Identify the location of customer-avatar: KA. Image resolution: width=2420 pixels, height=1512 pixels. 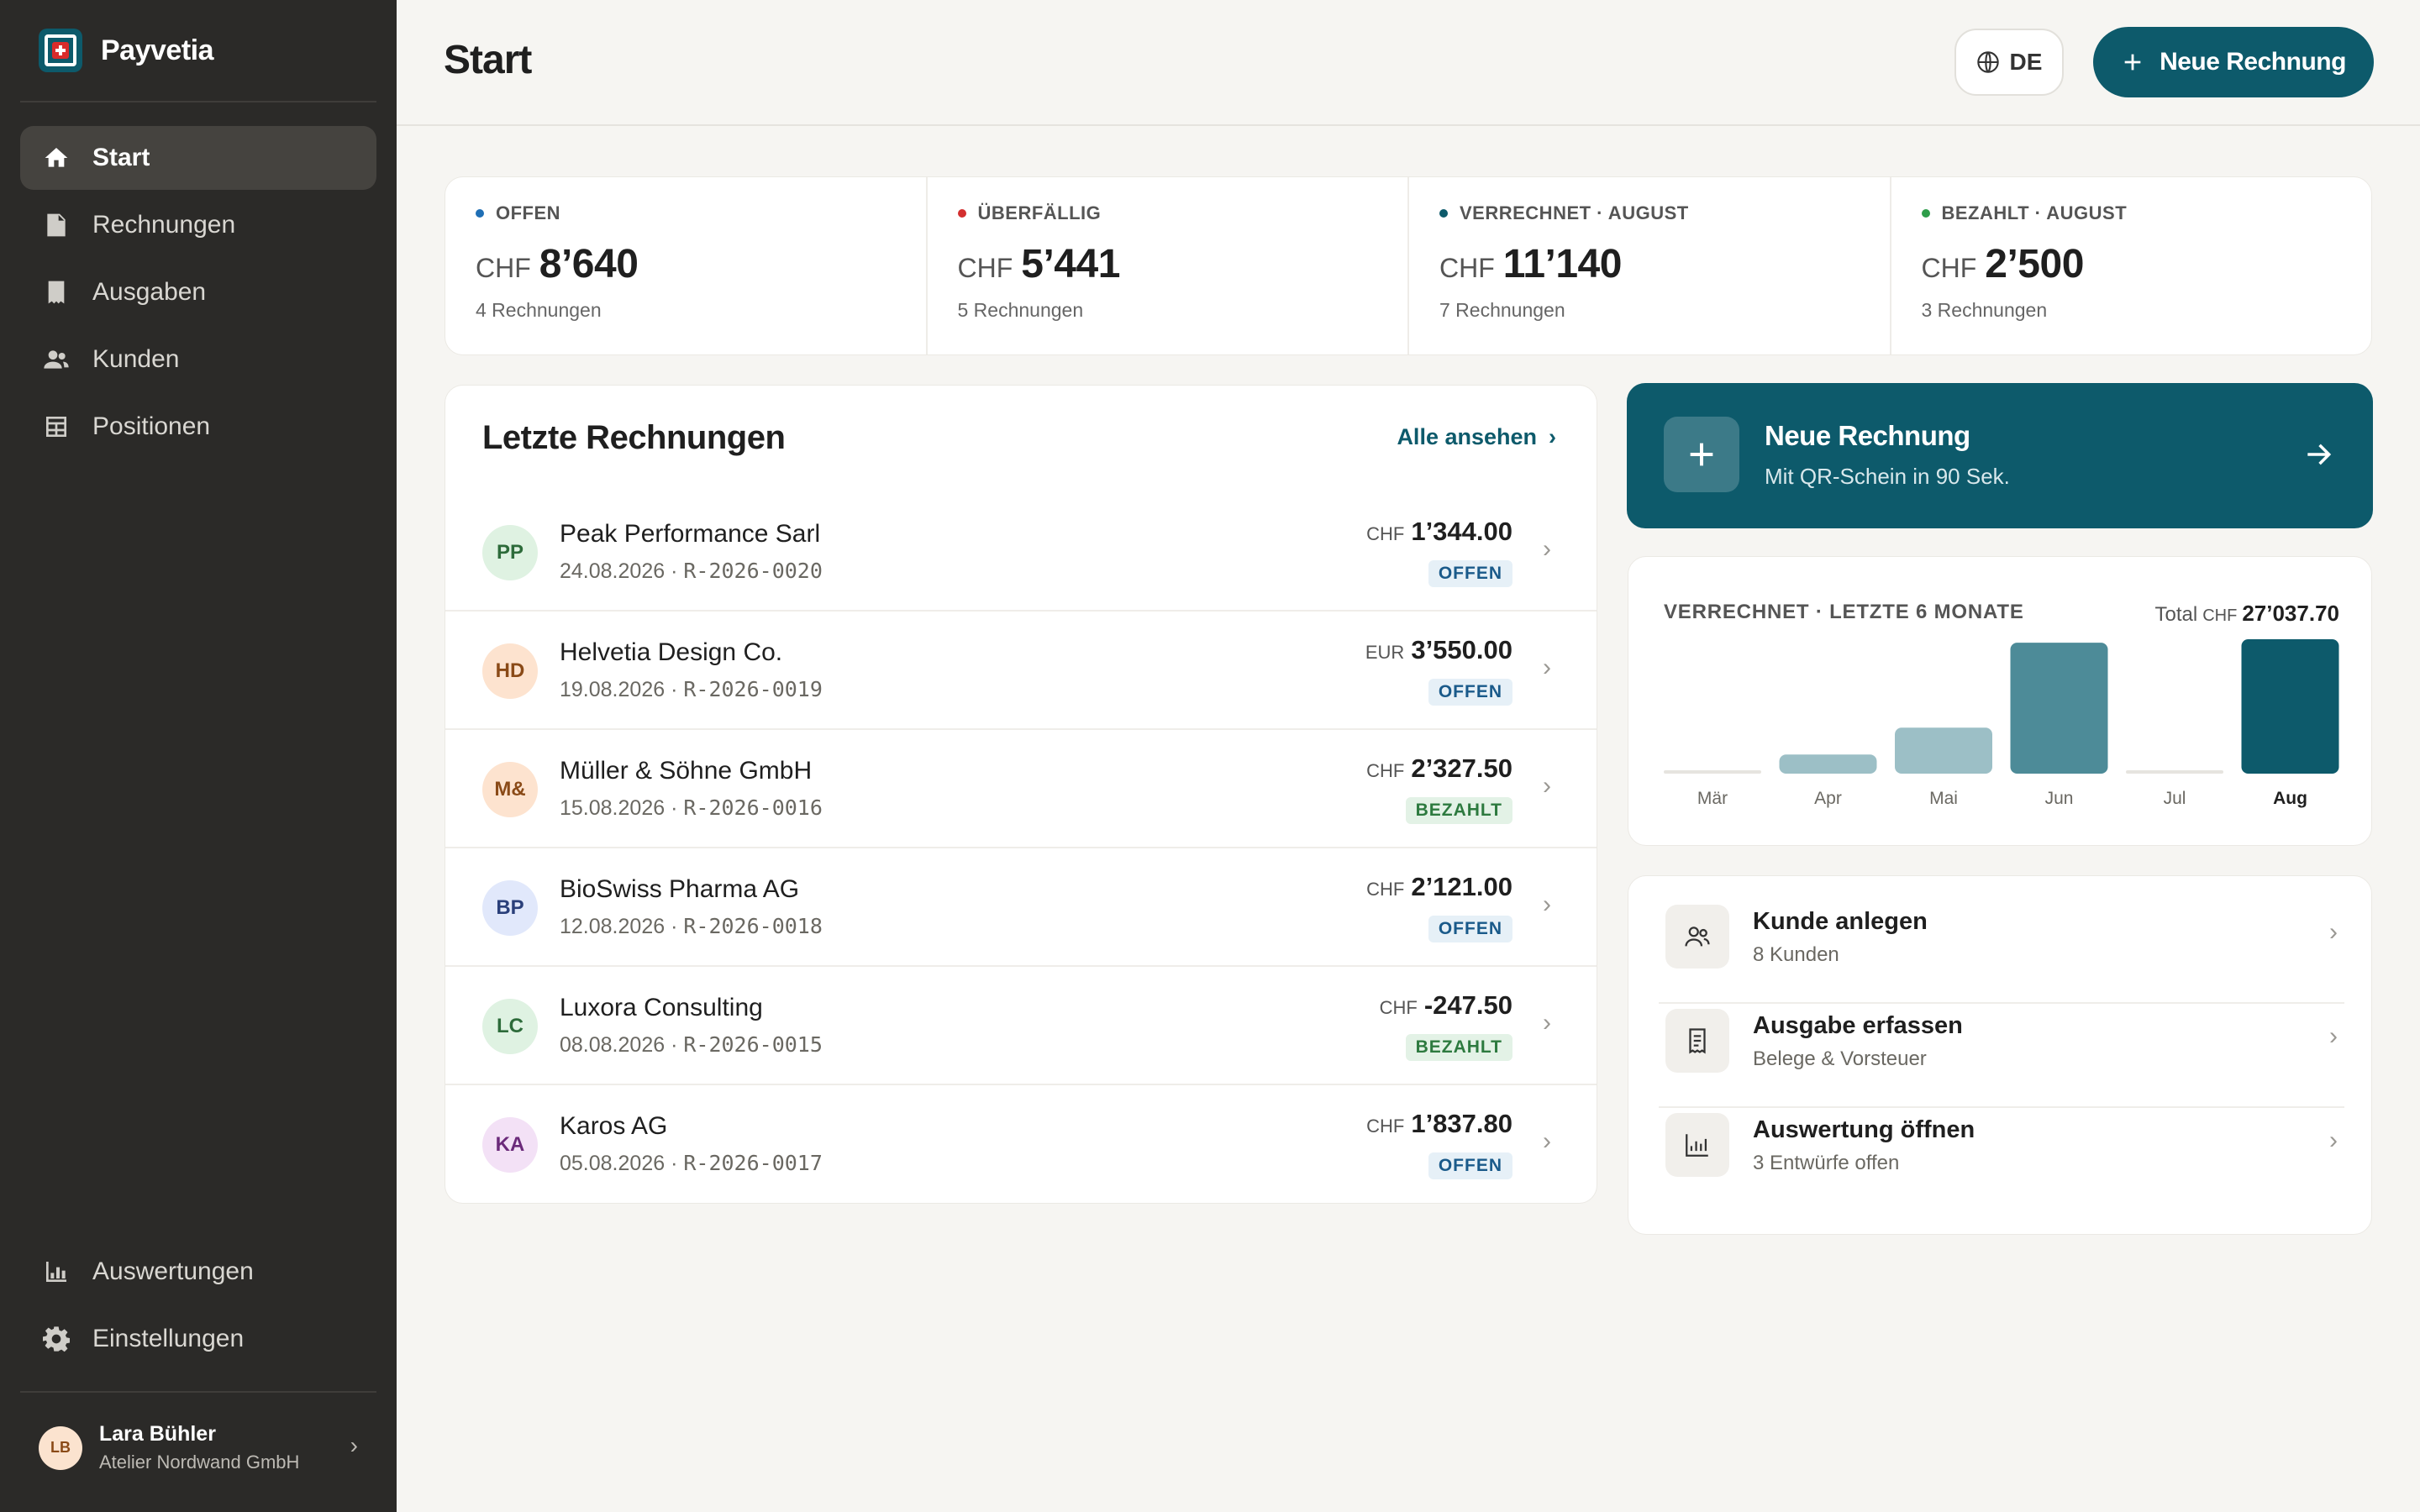
(510, 1145).